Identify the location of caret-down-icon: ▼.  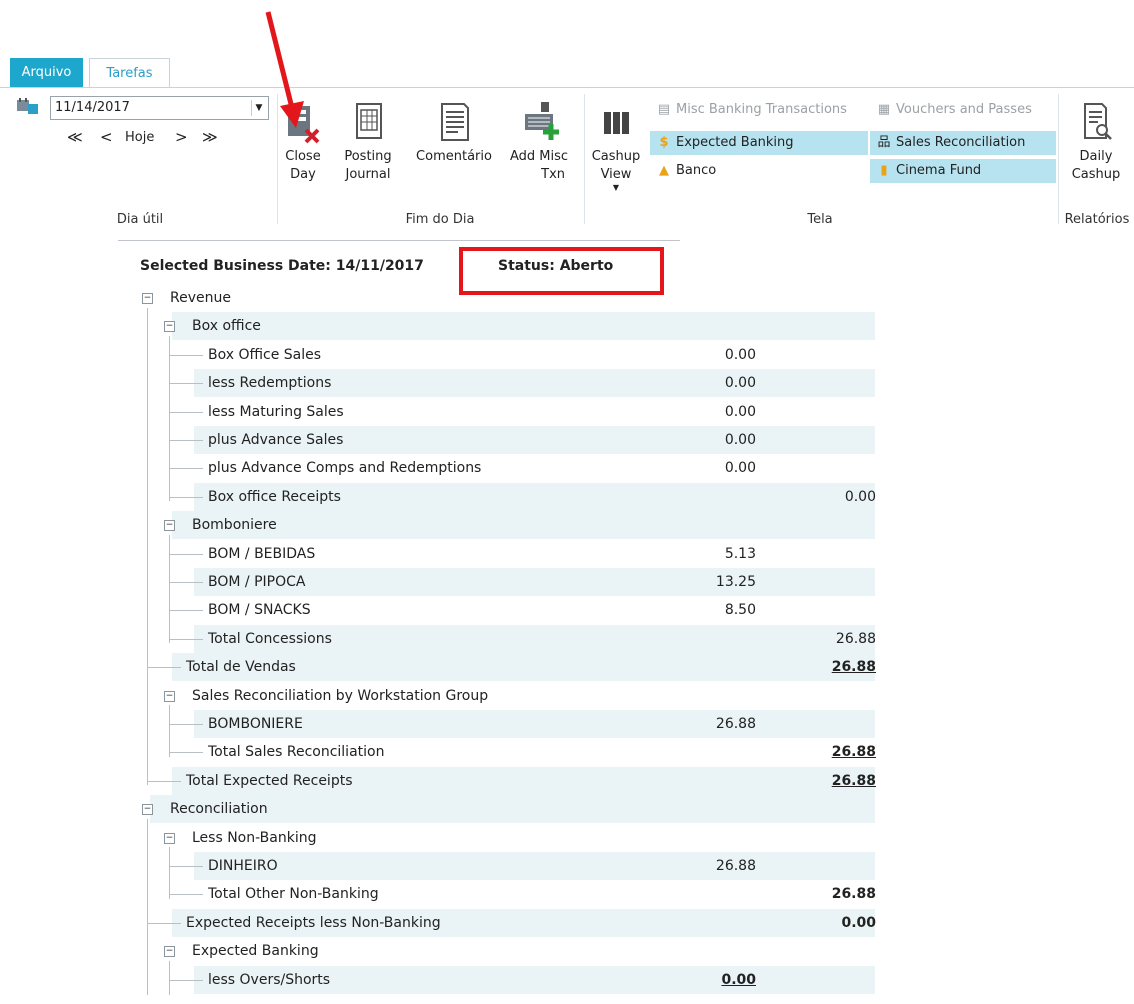
(616, 187).